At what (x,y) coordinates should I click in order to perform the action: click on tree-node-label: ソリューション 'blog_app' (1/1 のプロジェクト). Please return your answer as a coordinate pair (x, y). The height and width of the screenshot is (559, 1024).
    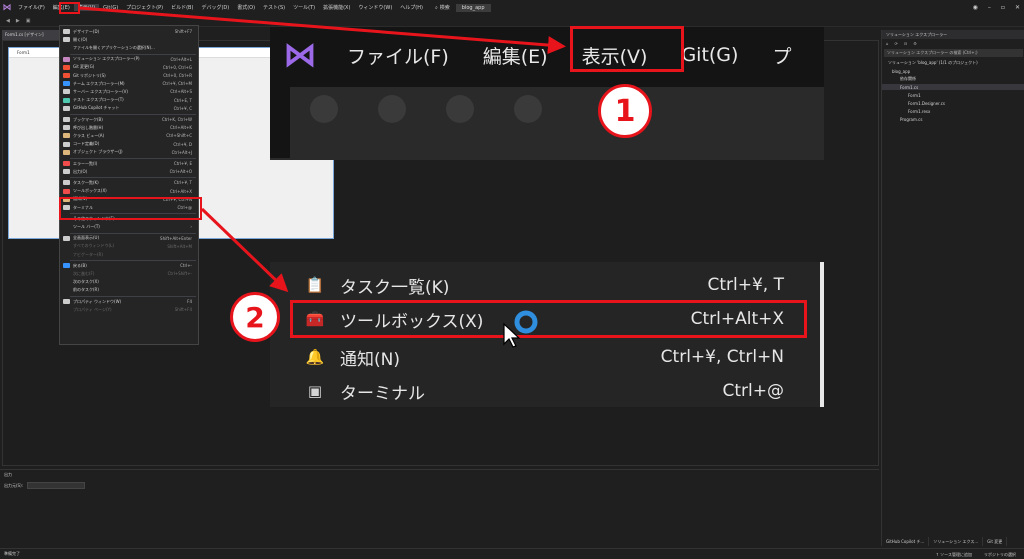
    Looking at the image, I should click on (933, 62).